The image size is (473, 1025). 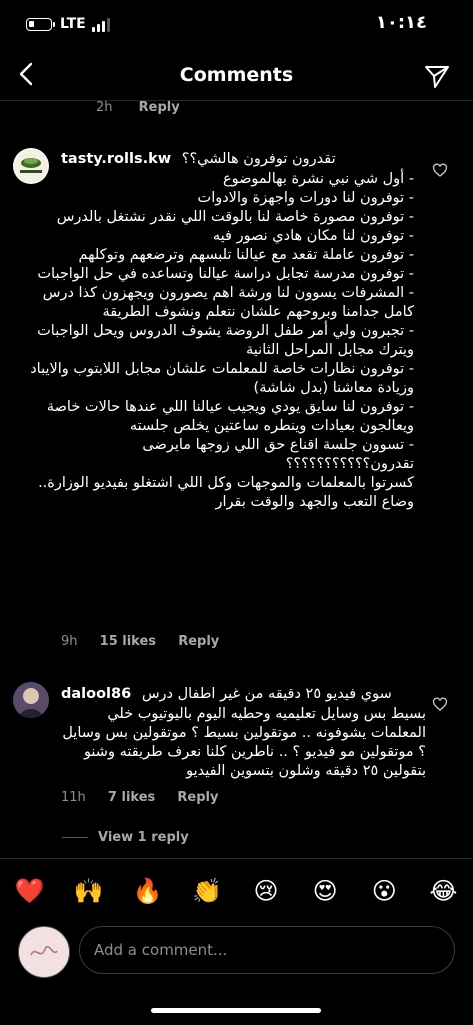 What do you see at coordinates (116, 159) in the screenshot?
I see `comment-username: tasty.rolls.kw` at bounding box center [116, 159].